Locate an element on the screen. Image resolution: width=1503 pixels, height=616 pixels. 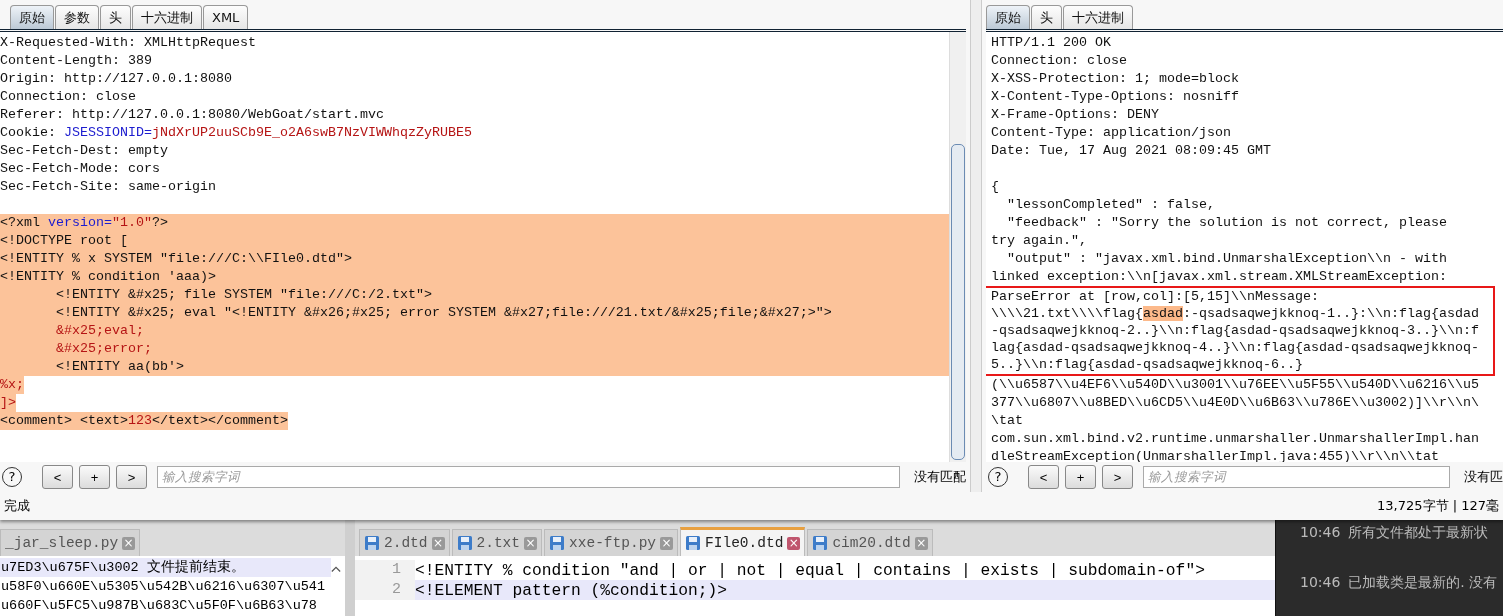
xml-line: <!ENTITY aa(bb'> is located at coordinates (120, 367).